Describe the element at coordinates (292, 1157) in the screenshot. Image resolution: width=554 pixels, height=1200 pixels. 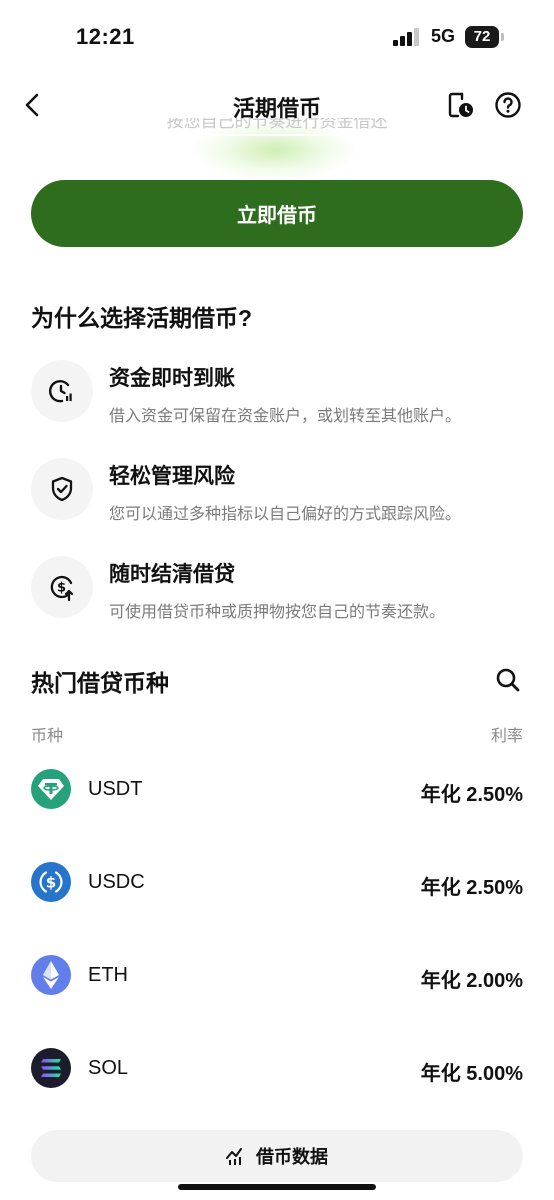
I see `borrow-data-label: 借币数据` at that location.